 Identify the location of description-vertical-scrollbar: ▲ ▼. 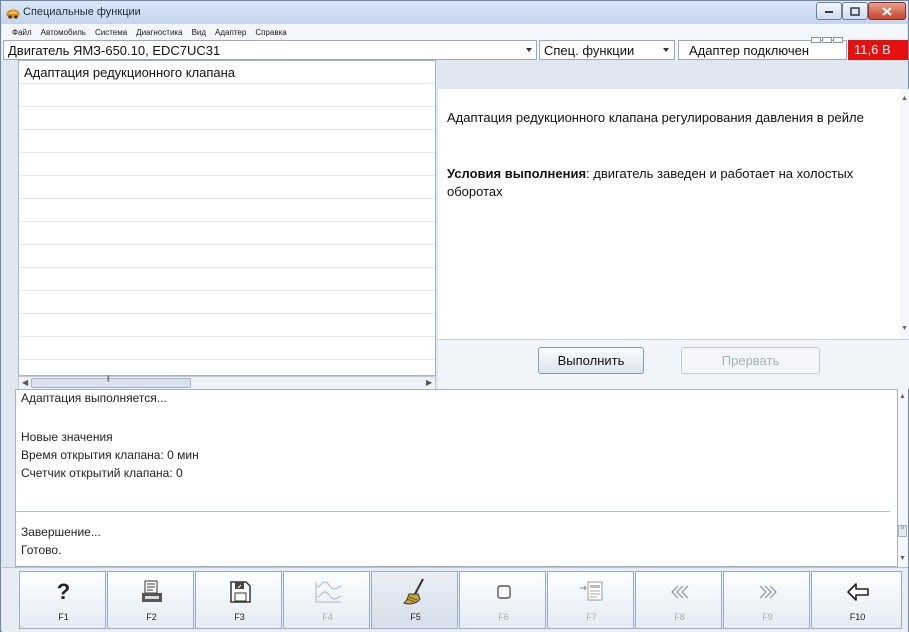
(904, 214).